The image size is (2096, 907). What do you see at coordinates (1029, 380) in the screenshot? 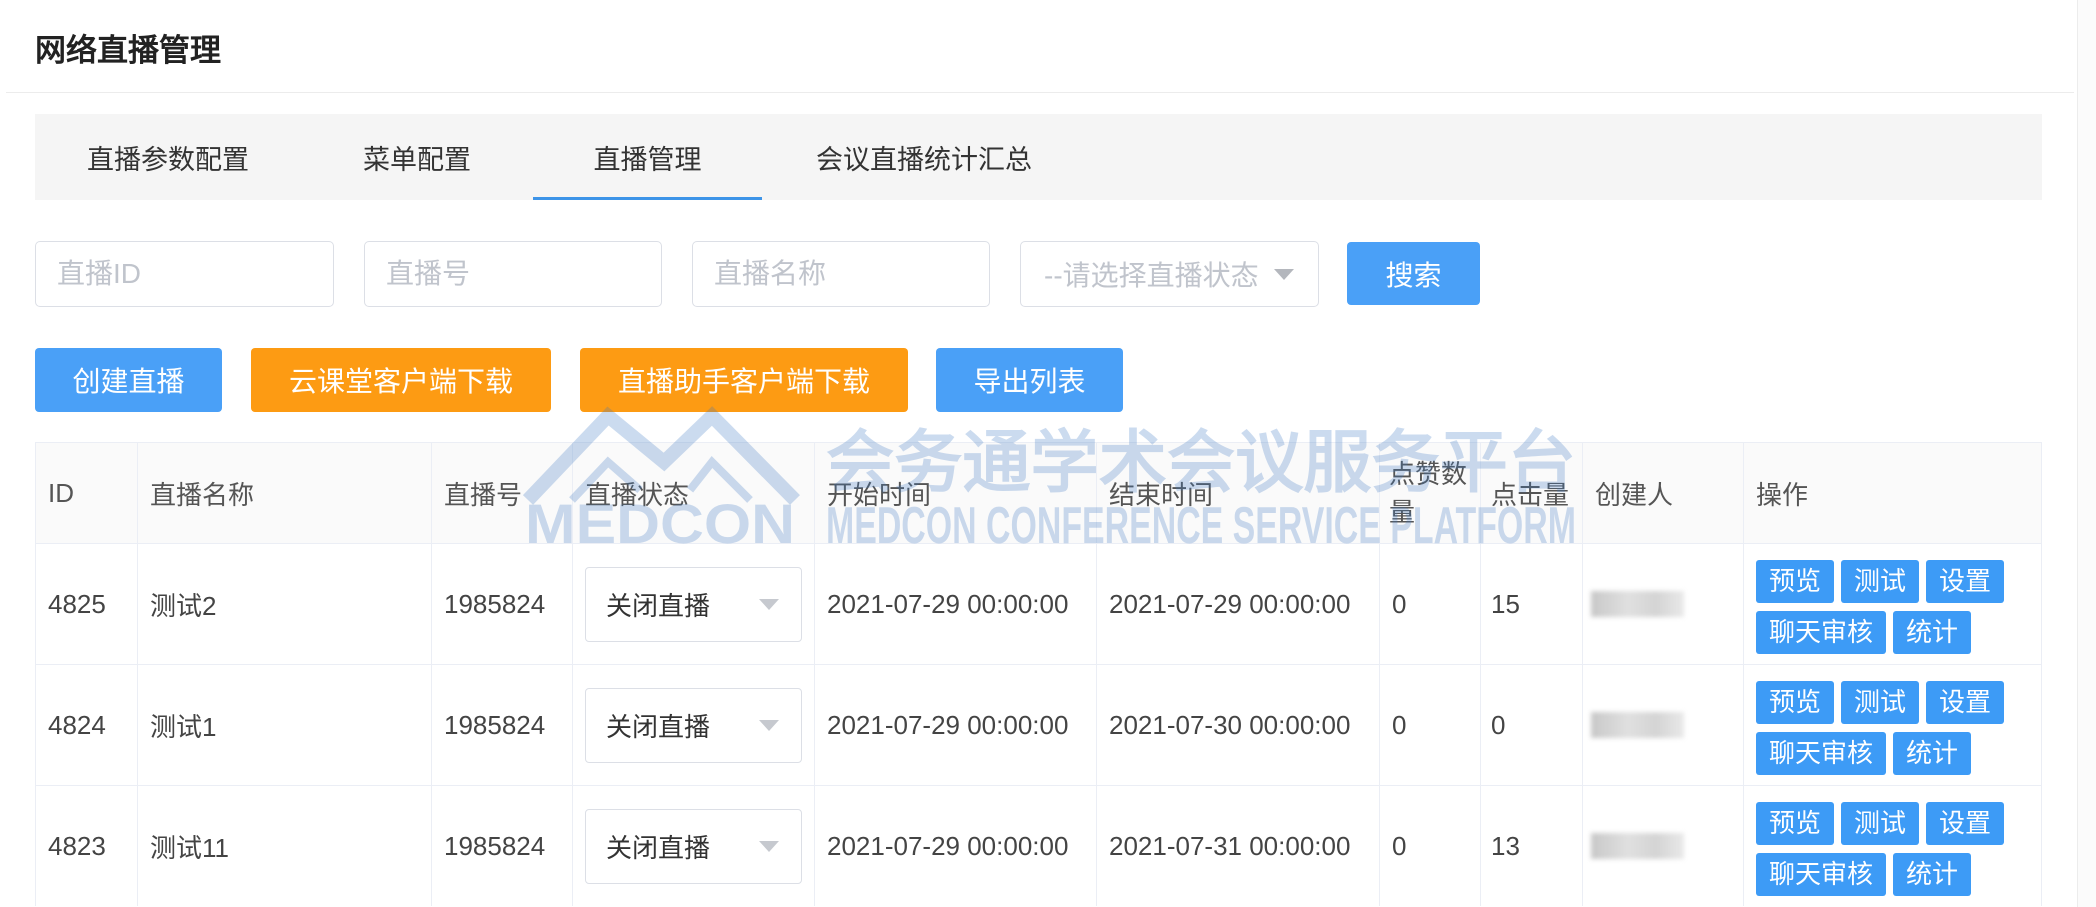
I see `export-list-button: 导出列表` at bounding box center [1029, 380].